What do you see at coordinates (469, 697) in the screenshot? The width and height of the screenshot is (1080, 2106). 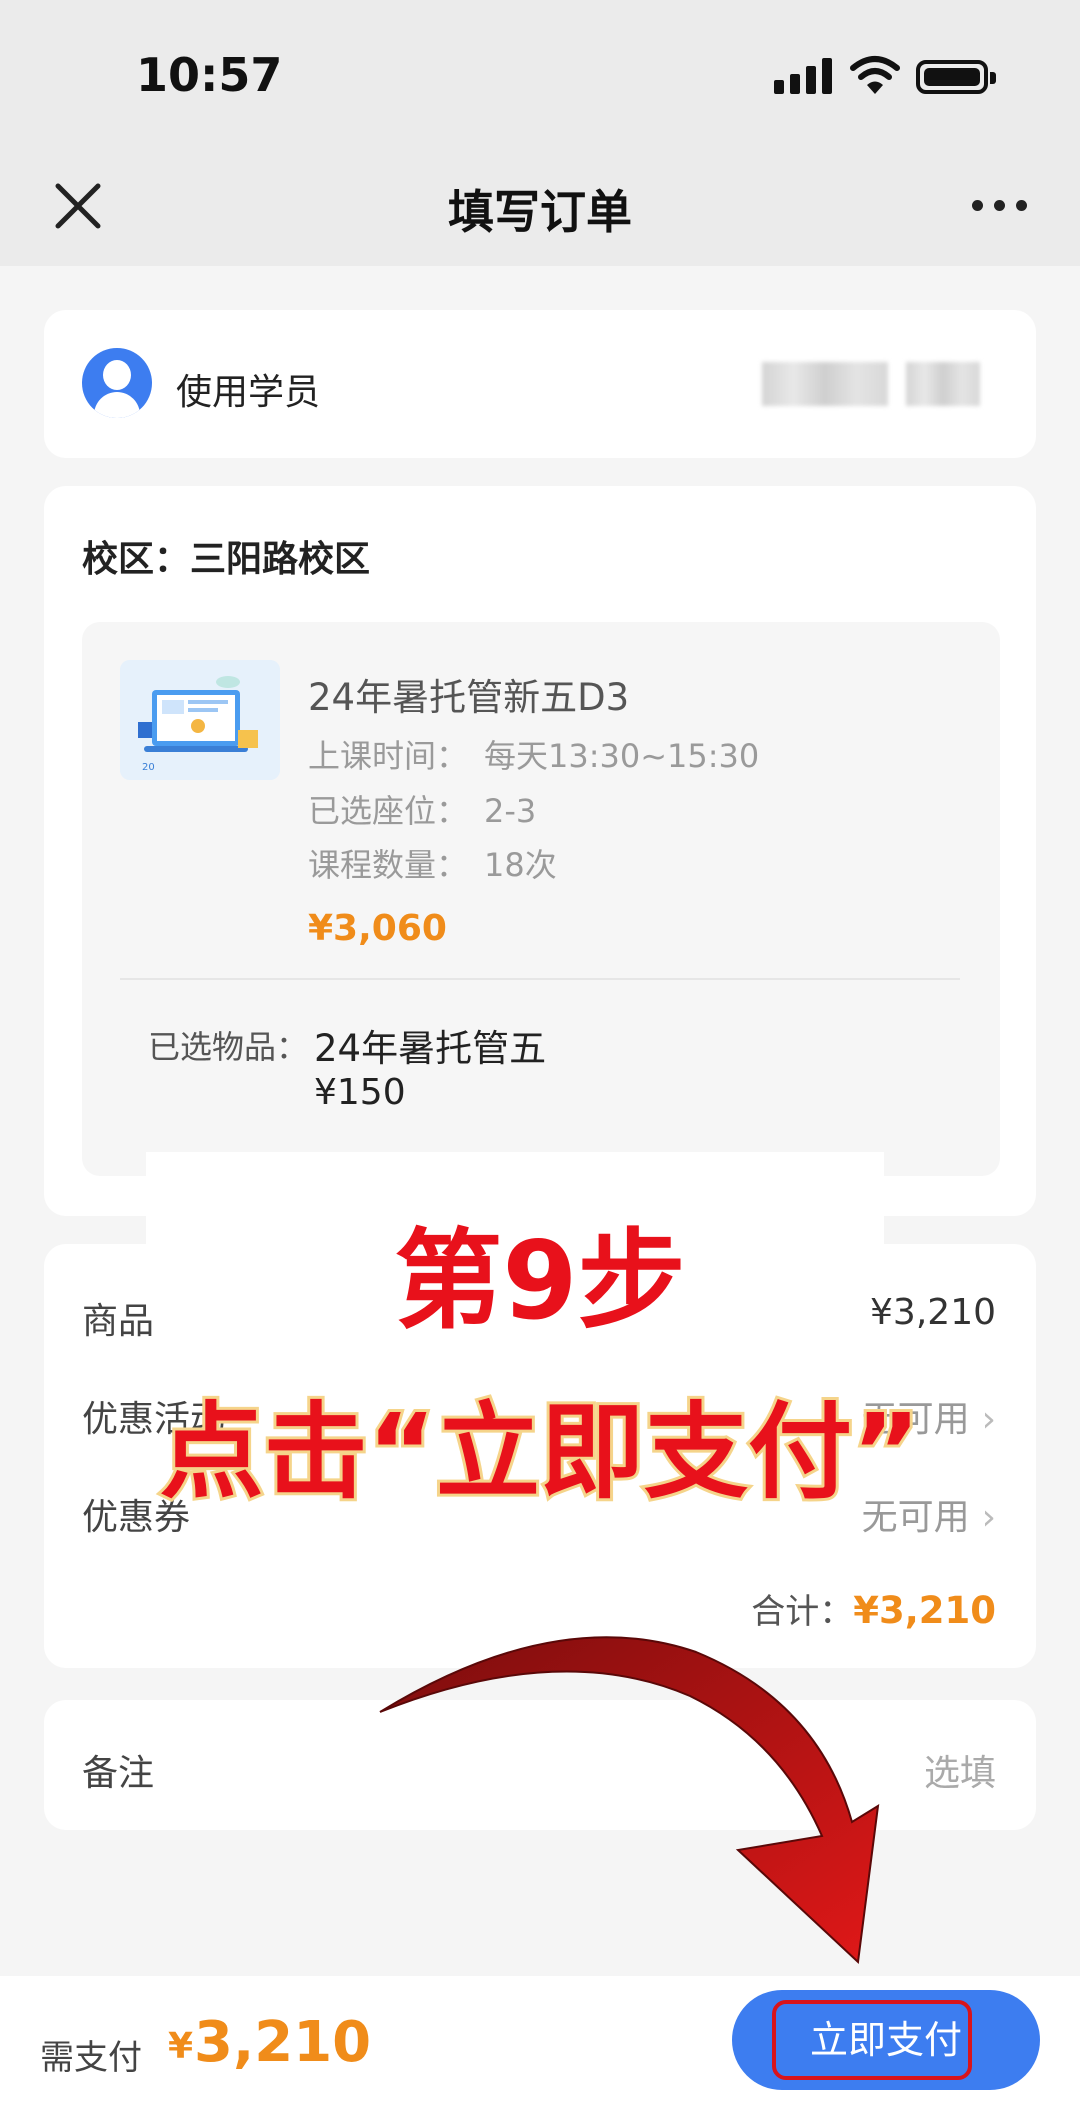 I see `course-name: 24年暑托管新五D3` at bounding box center [469, 697].